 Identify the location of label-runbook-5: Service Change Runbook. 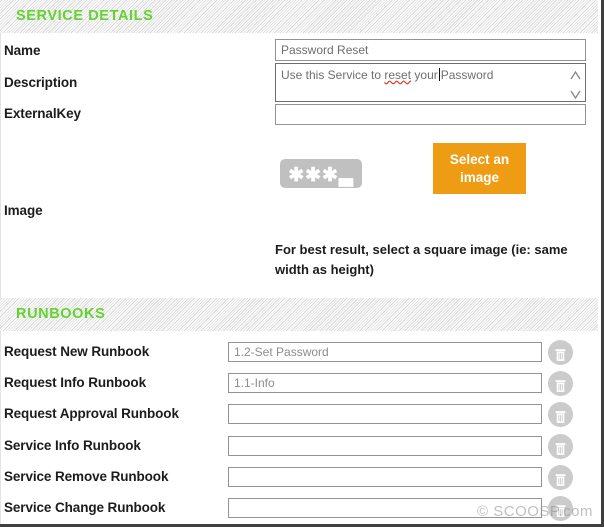
(85, 507).